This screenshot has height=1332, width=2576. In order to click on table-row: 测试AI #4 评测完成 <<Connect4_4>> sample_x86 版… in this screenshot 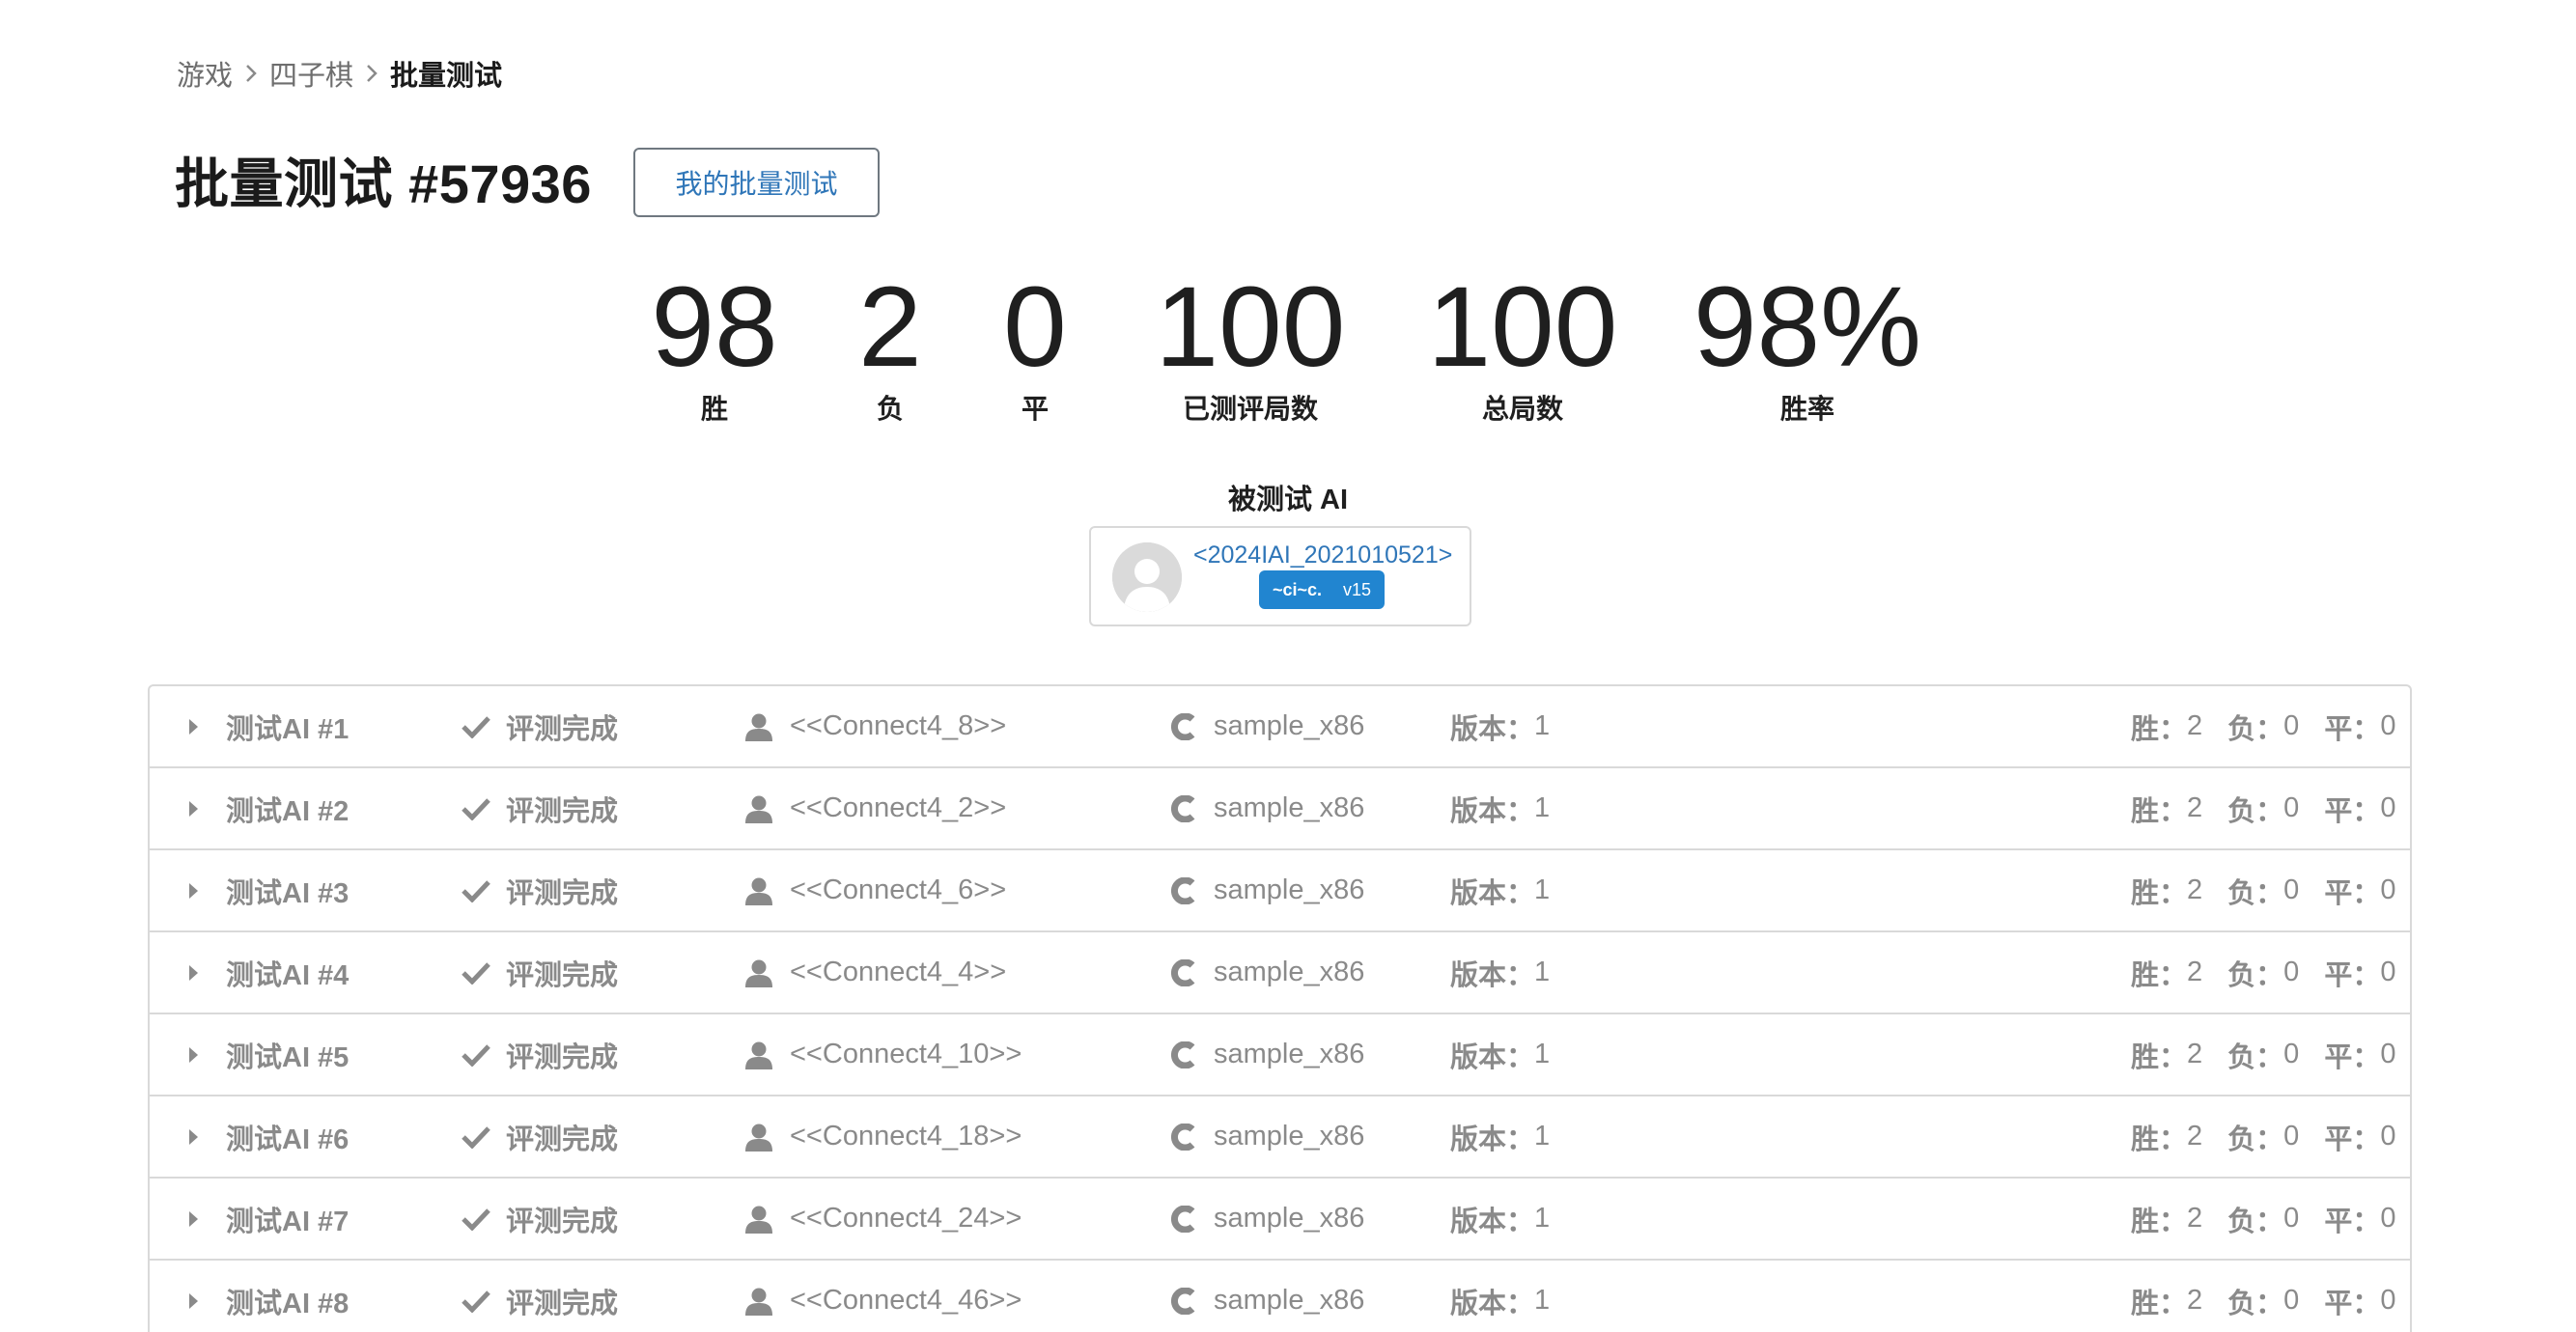, I will do `click(1280, 973)`.